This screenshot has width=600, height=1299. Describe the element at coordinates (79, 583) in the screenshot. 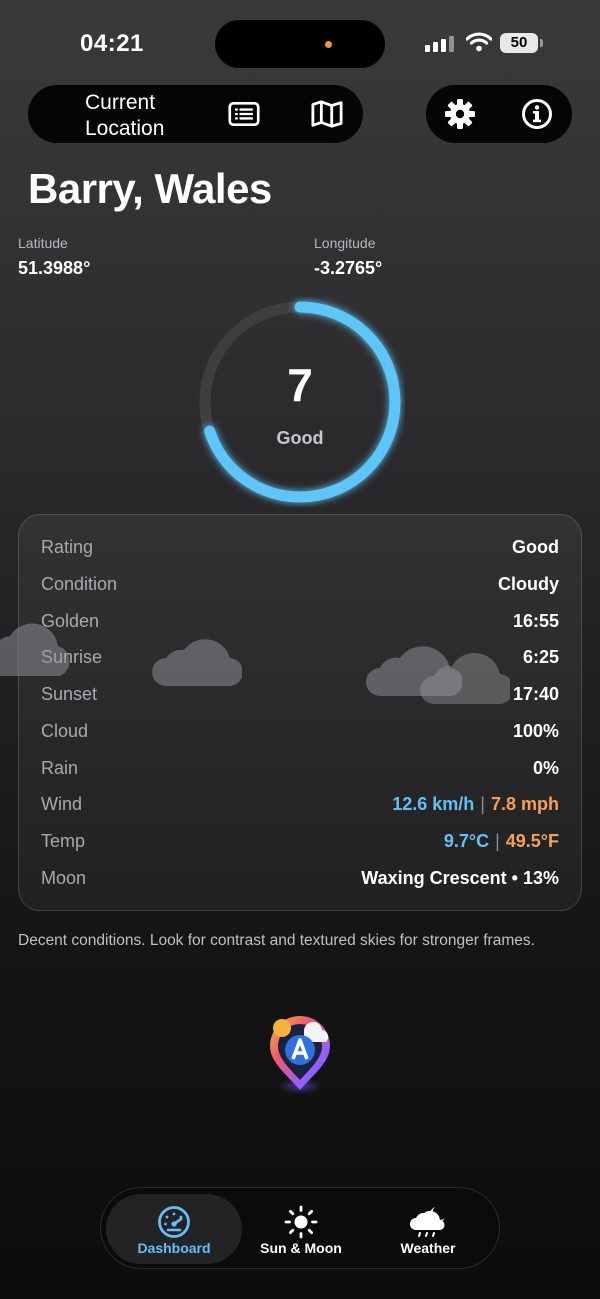

I see `condition-label: Condition` at that location.